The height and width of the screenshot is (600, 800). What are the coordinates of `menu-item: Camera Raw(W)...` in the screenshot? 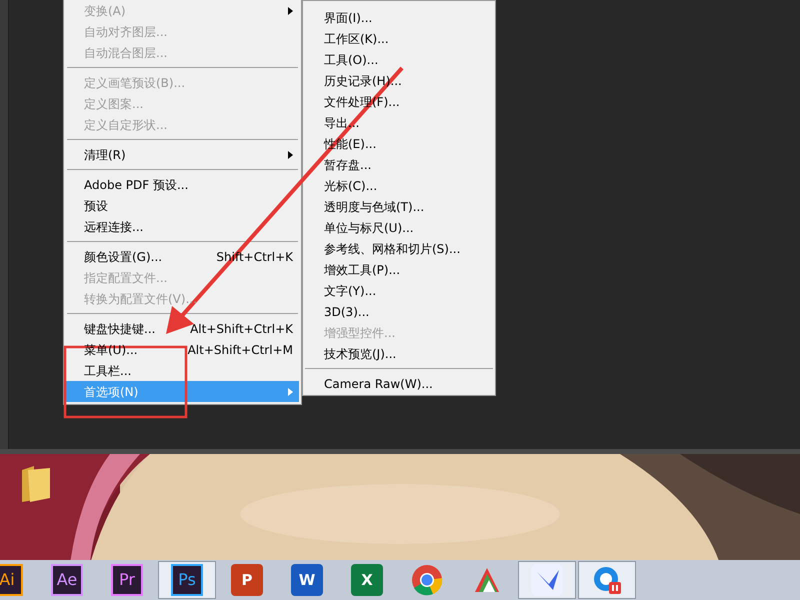 It's located at (399, 383).